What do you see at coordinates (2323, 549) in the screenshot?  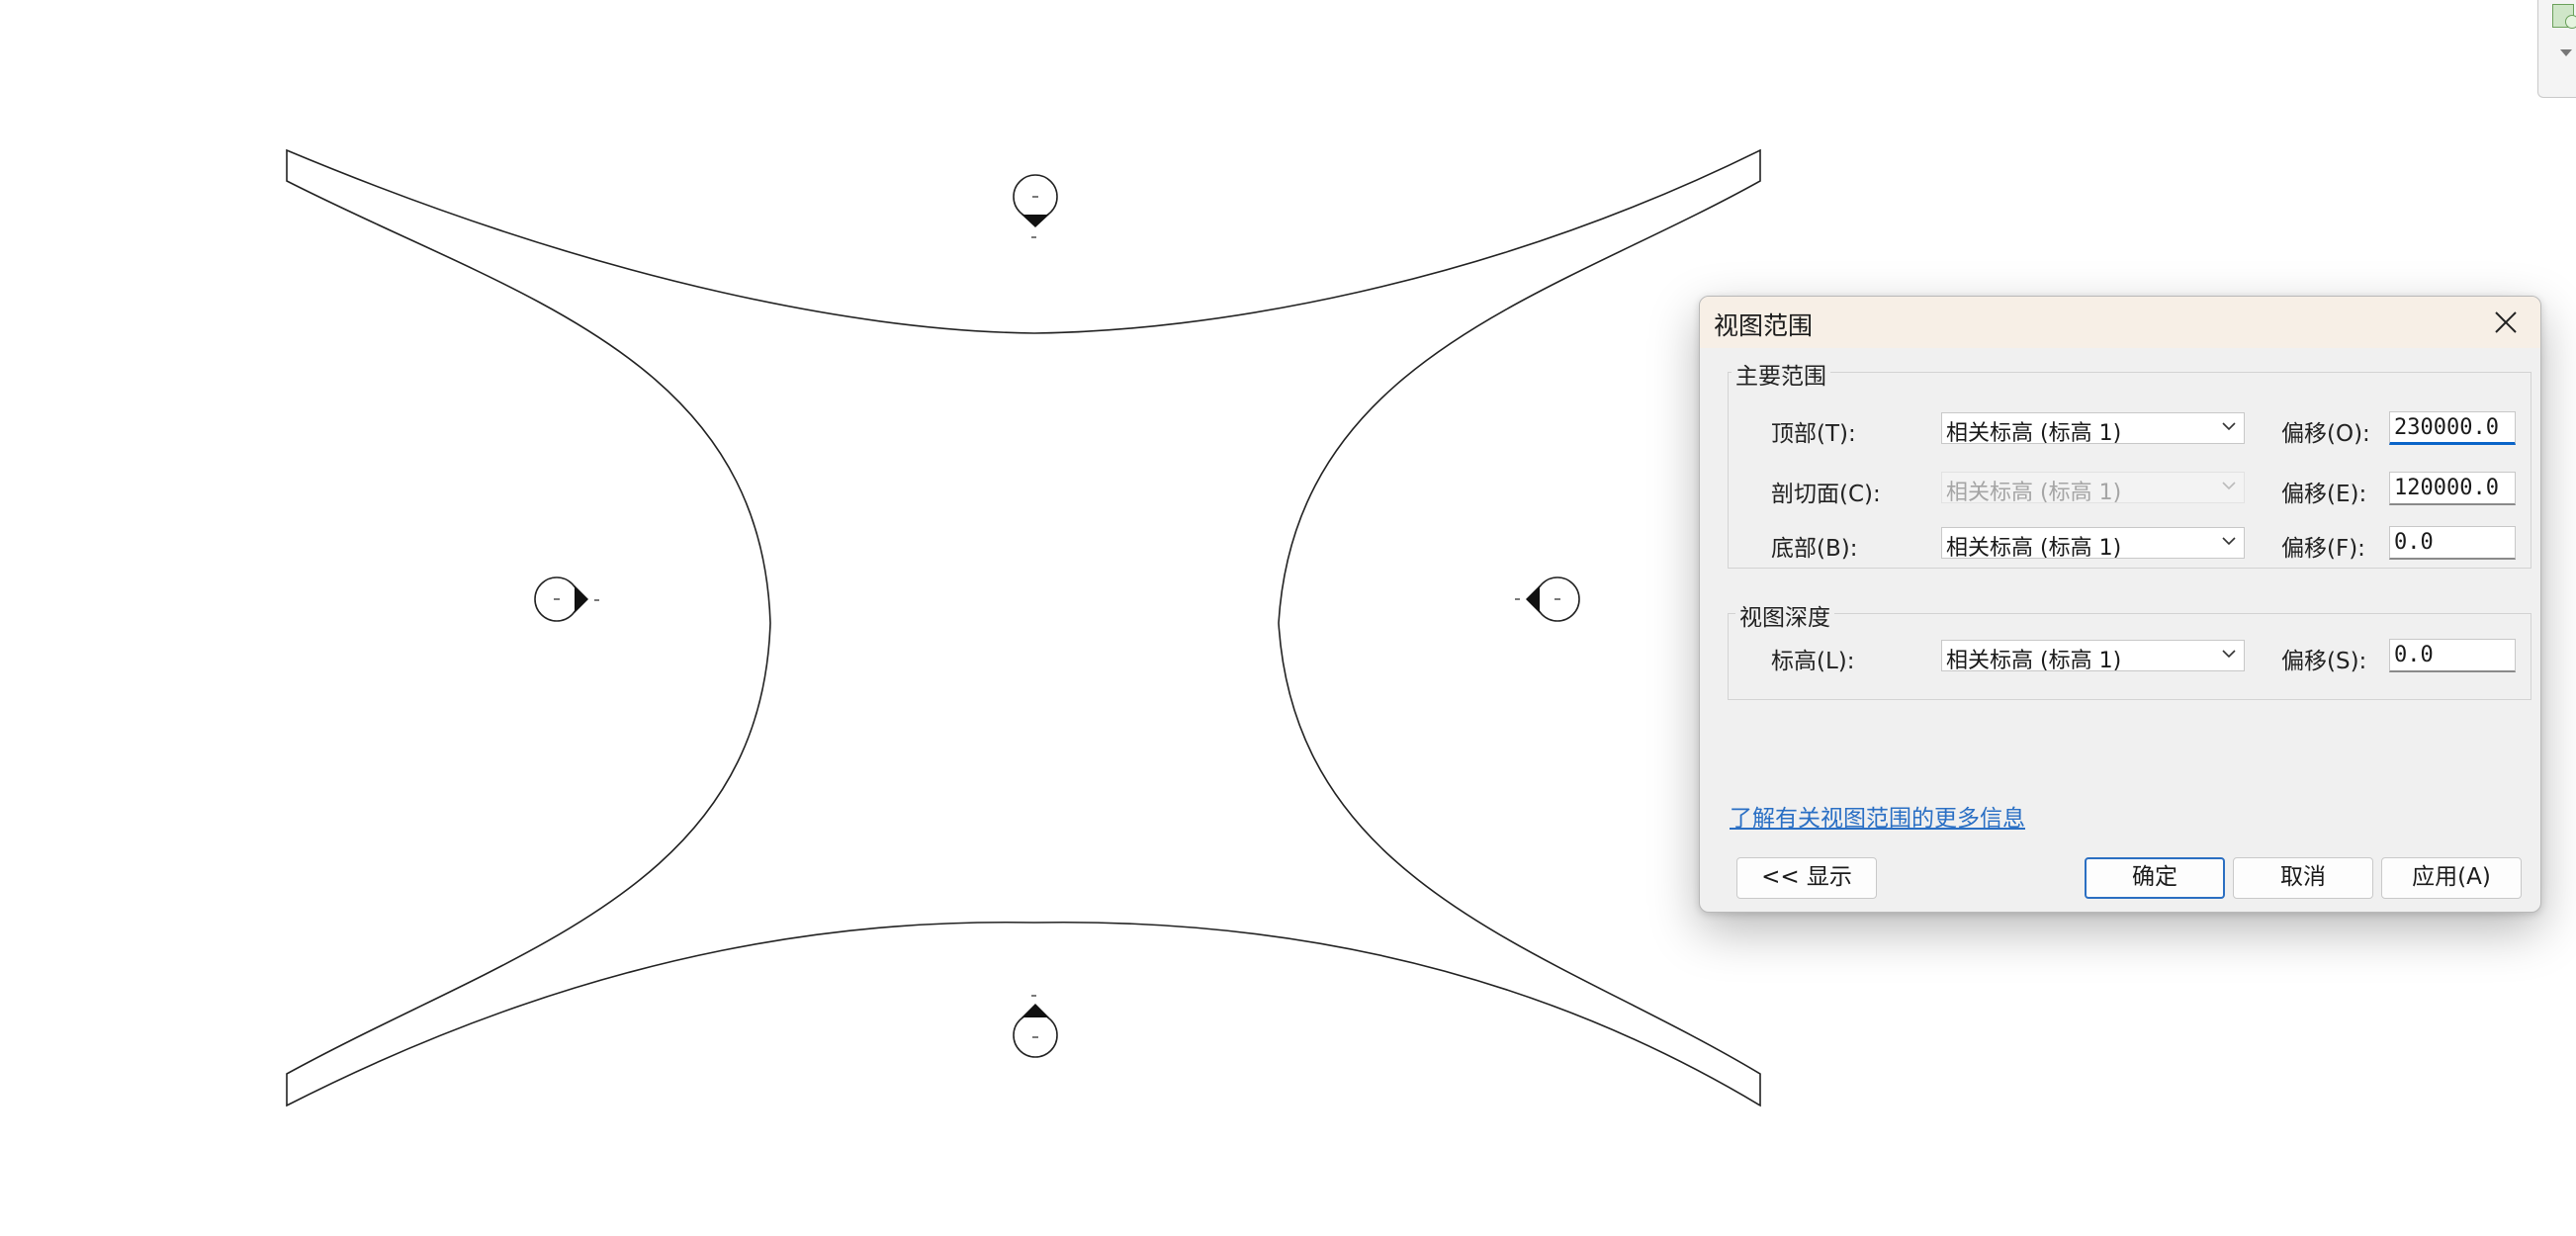 I see `bottom-offset-label: 偏移(F):` at bounding box center [2323, 549].